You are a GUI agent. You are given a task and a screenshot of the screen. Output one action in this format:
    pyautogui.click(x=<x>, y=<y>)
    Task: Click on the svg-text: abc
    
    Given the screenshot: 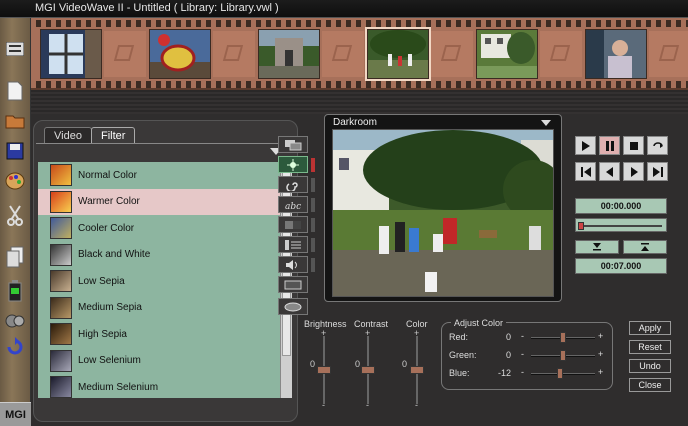 What is the action you would take?
    pyautogui.click(x=293, y=206)
    